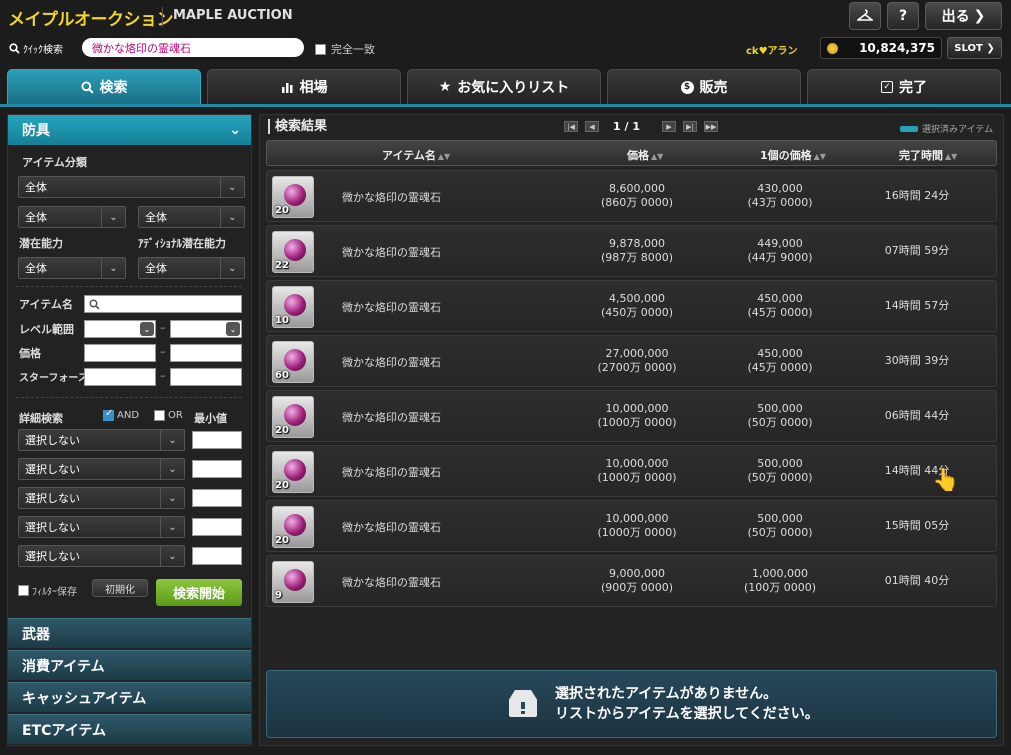  What do you see at coordinates (780, 587) in the screenshot?
I see `unit-price-man: (100万 0000)` at bounding box center [780, 587].